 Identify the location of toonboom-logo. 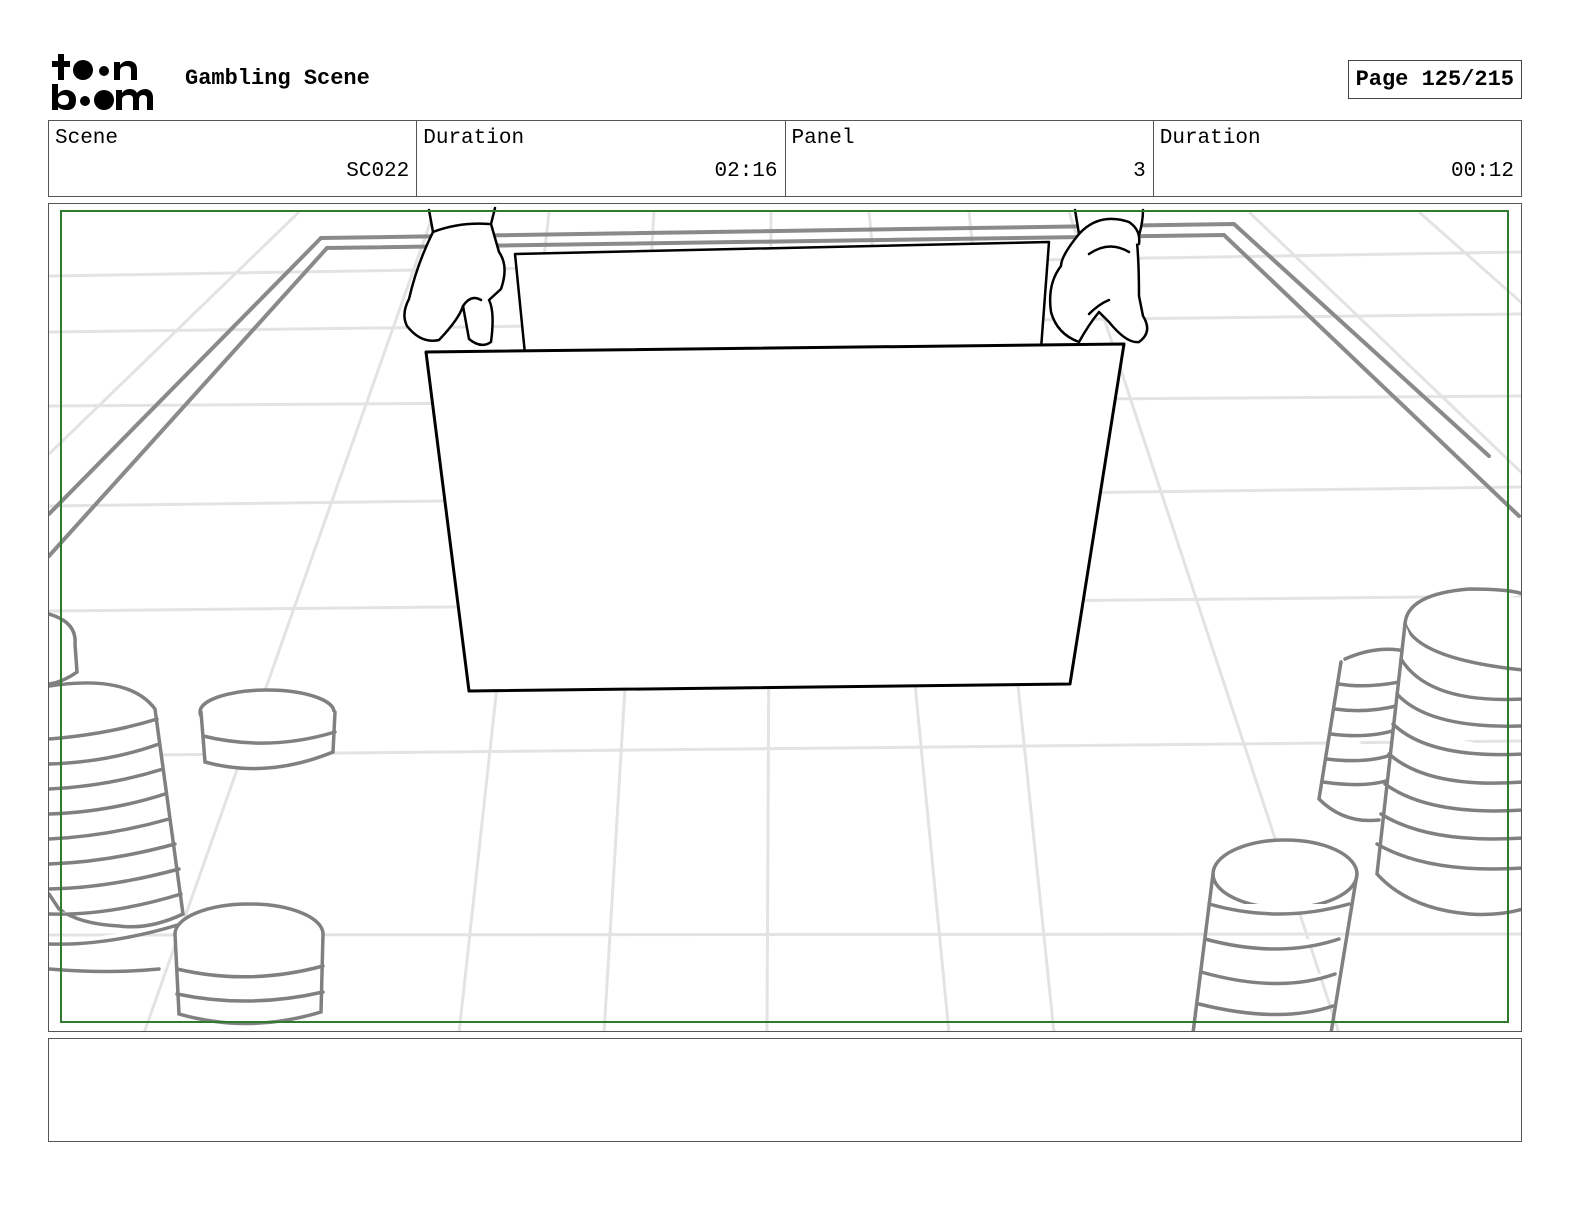
(108, 82).